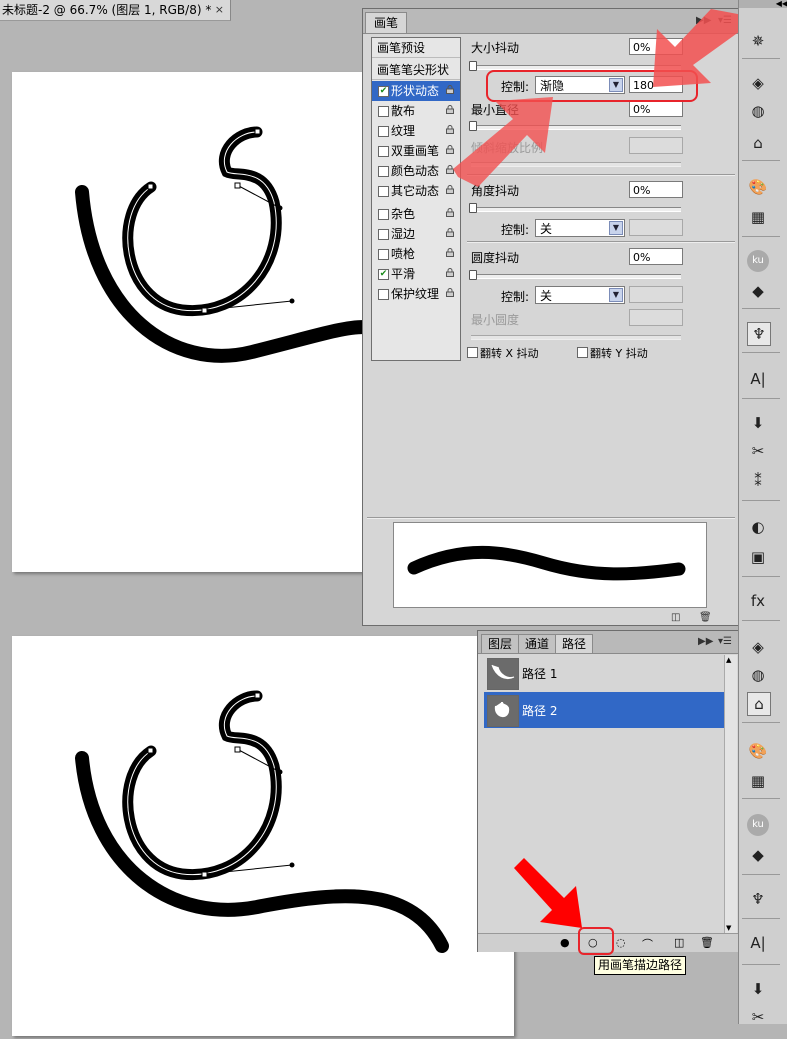  I want to click on tab-brush: 画笔, so click(386, 22).